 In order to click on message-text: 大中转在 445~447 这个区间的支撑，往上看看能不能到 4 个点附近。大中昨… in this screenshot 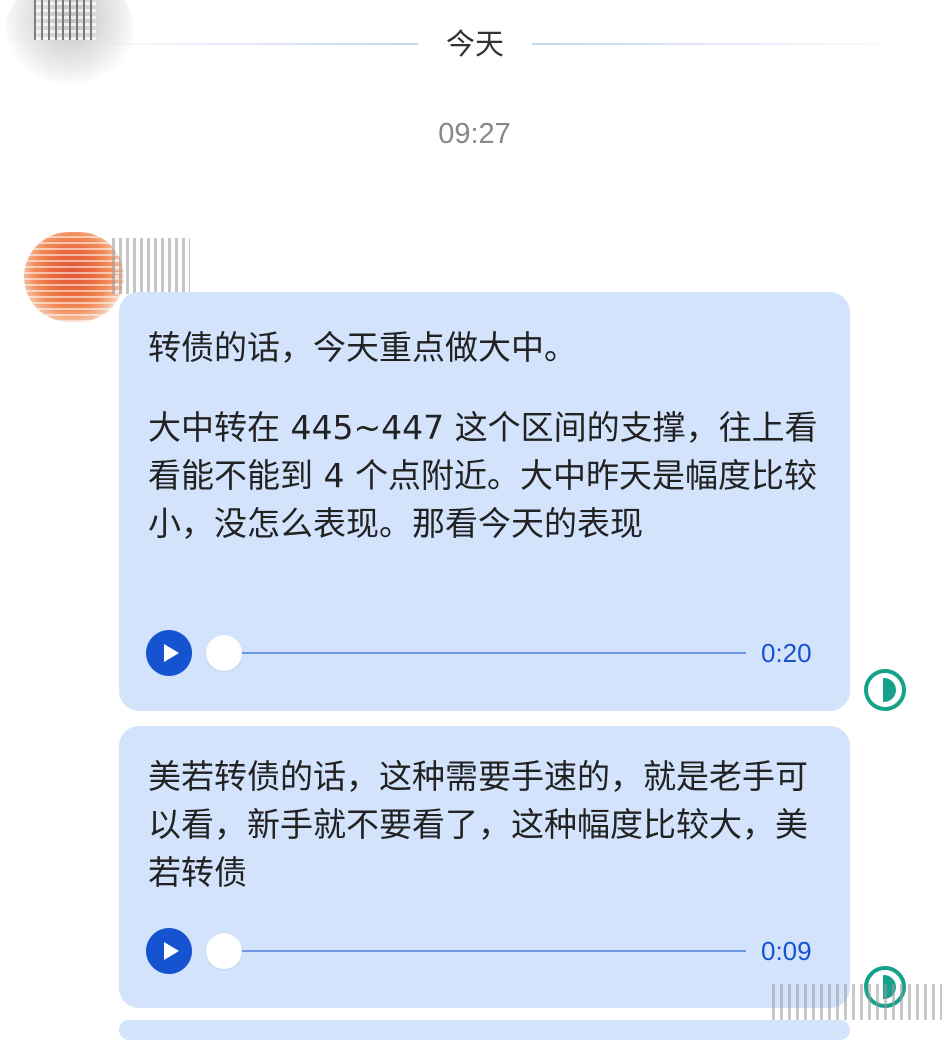, I will do `click(483, 475)`.